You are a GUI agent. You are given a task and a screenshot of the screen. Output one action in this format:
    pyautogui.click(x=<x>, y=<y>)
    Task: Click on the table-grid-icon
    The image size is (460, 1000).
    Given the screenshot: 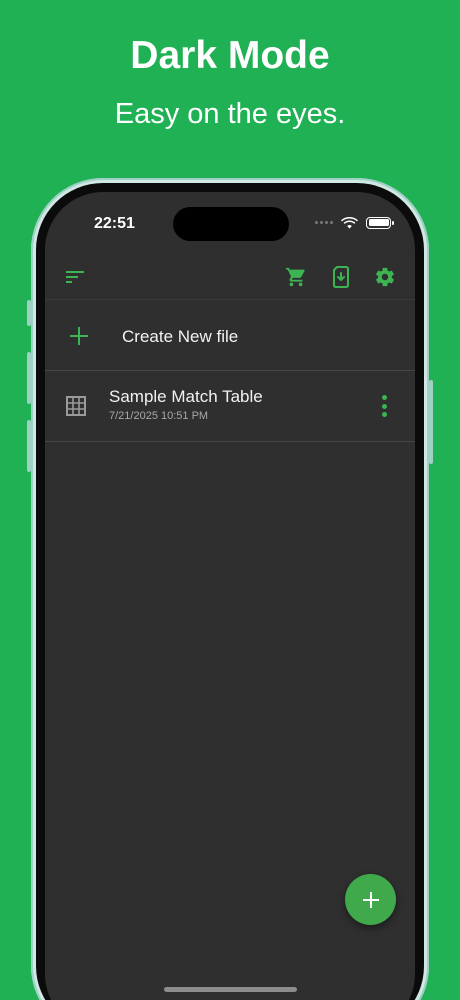 What is the action you would take?
    pyautogui.click(x=76, y=406)
    